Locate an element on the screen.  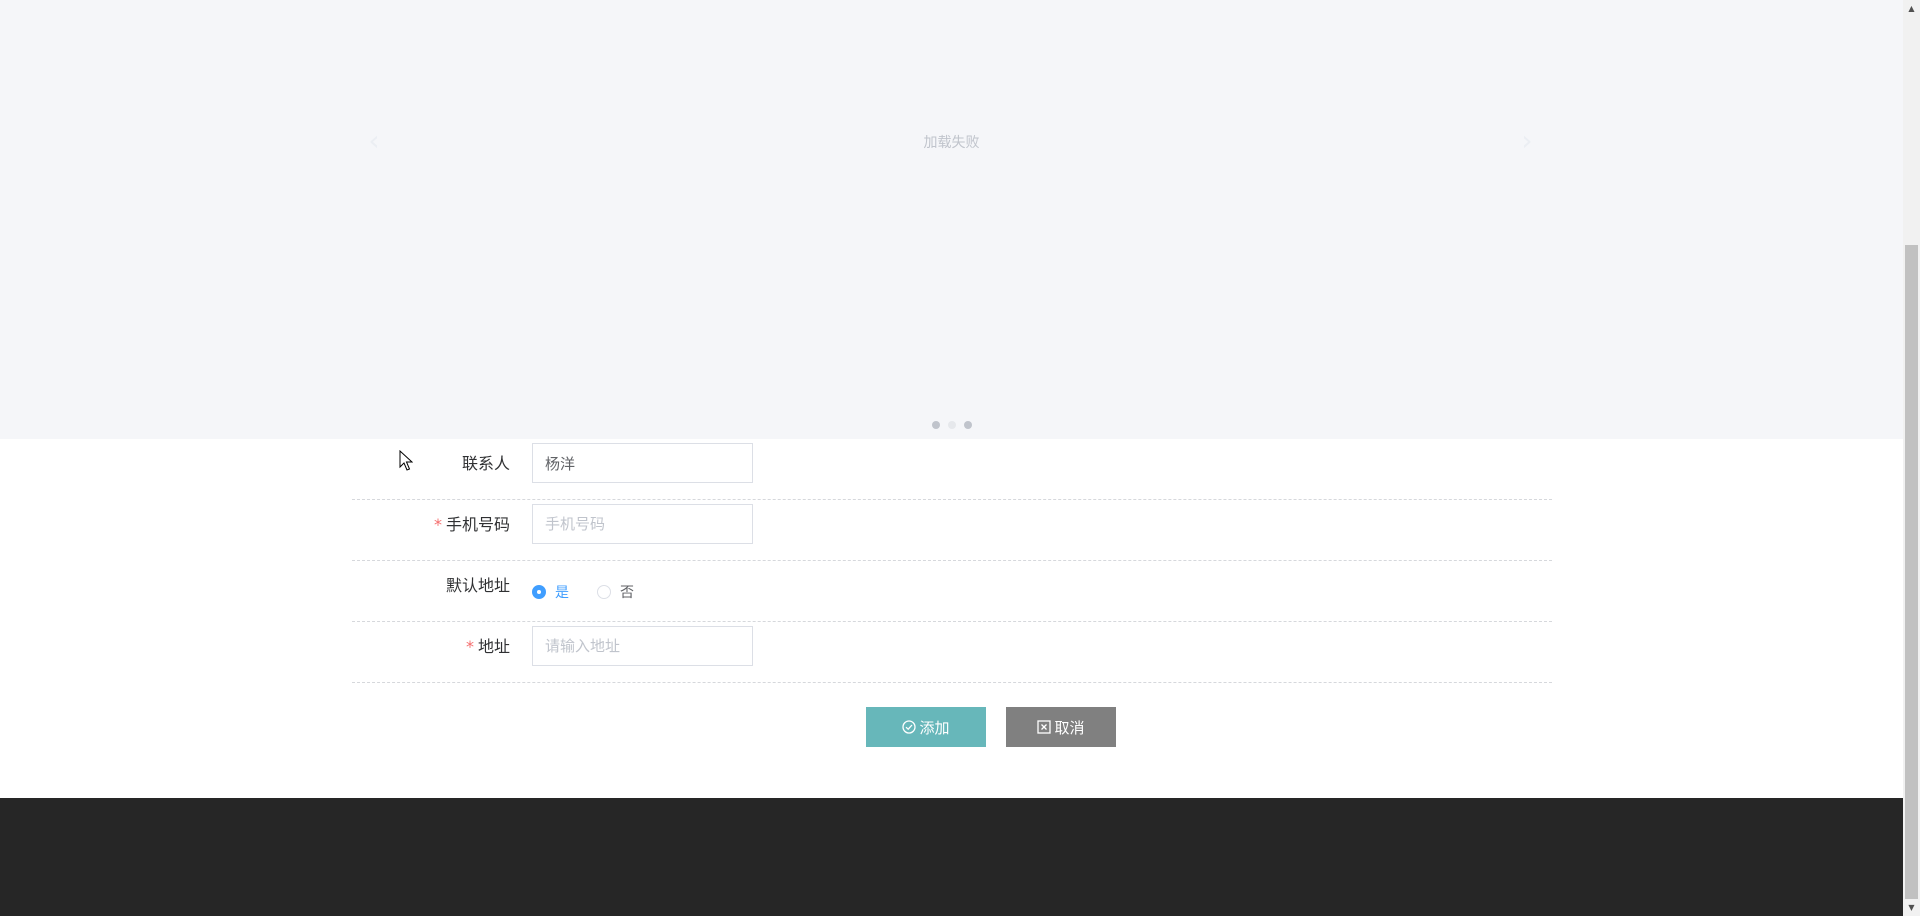
address-row: * 地址 is located at coordinates (952, 652).